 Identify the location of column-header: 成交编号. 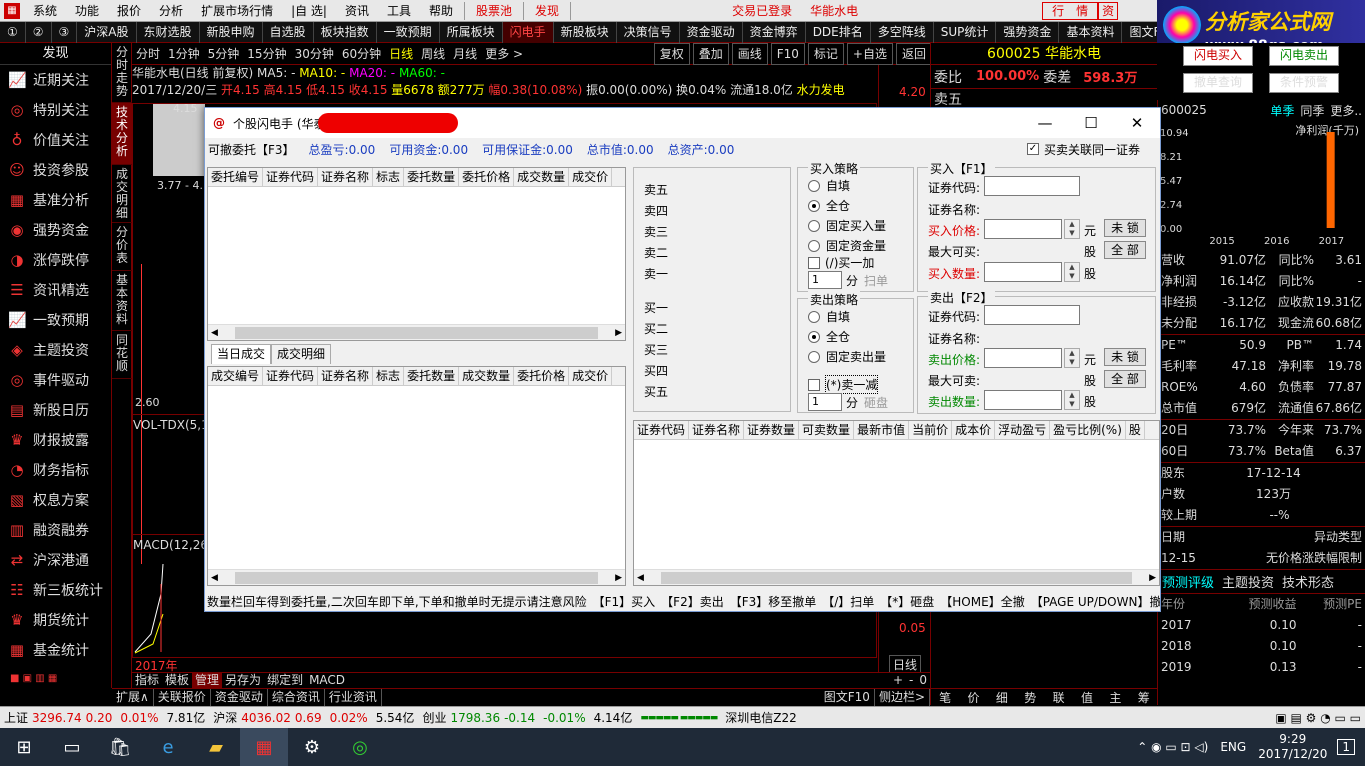
(236, 376).